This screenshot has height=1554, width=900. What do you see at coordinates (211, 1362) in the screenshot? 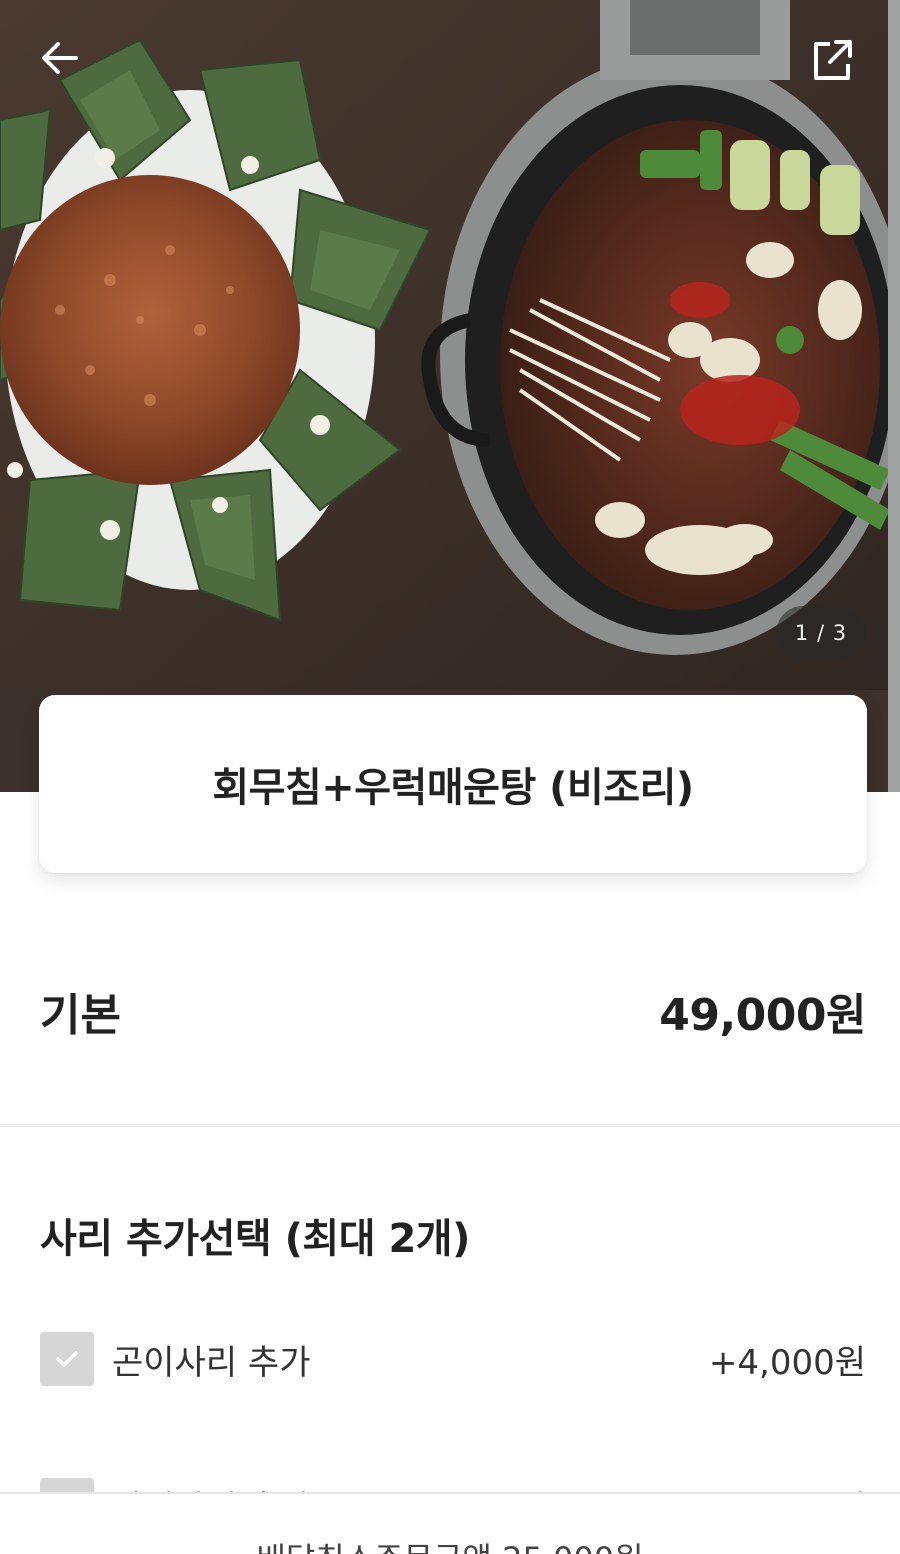
I see `option-label: 곤이사리 추가` at bounding box center [211, 1362].